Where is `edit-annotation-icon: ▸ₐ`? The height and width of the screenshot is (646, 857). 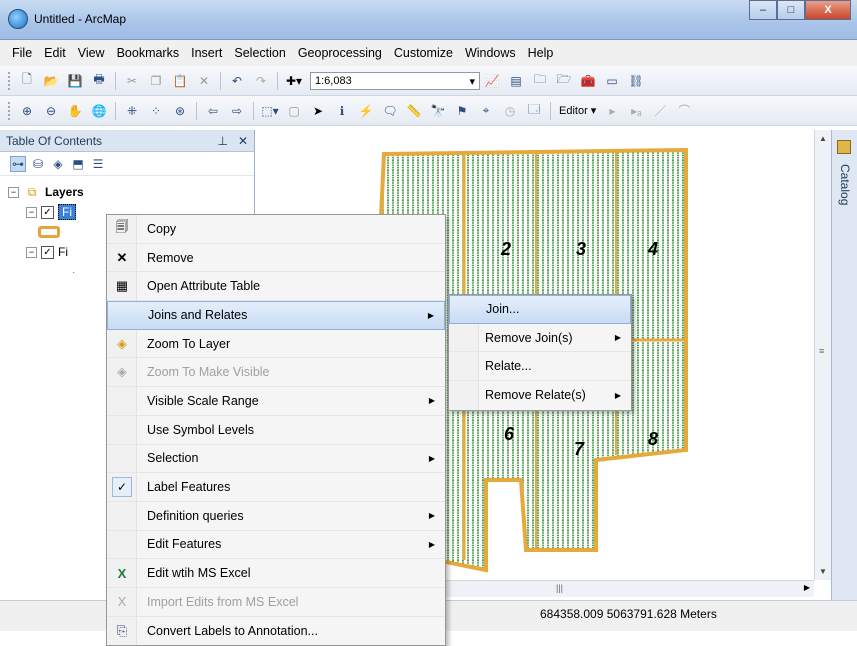 edit-annotation-icon: ▸ₐ is located at coordinates (636, 111).